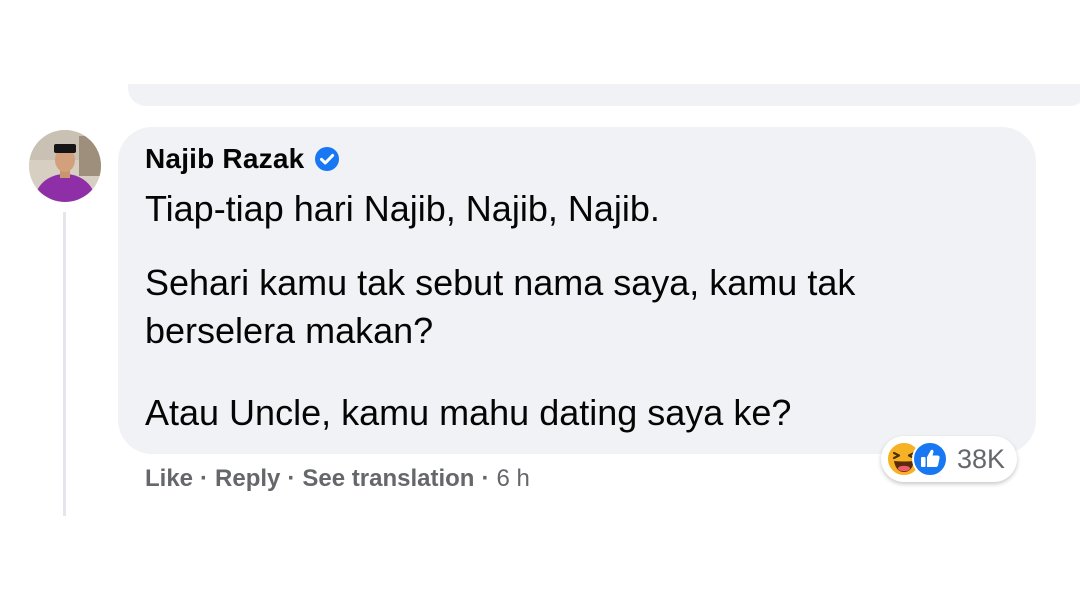 Image resolution: width=1080 pixels, height=600 pixels. I want to click on thread-connector-line, so click(64, 364).